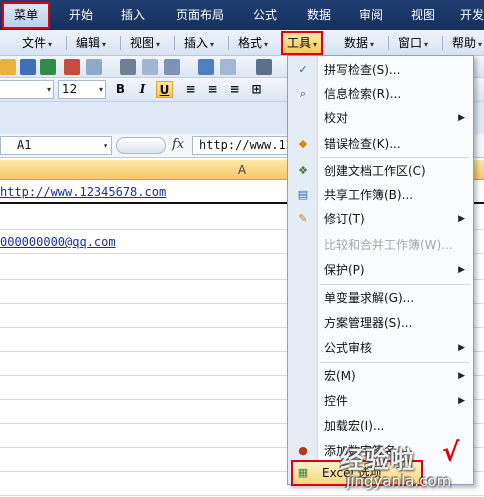 Image resolution: width=484 pixels, height=497 pixels. I want to click on menu-item-controls: 控件 ▶, so click(381, 401).